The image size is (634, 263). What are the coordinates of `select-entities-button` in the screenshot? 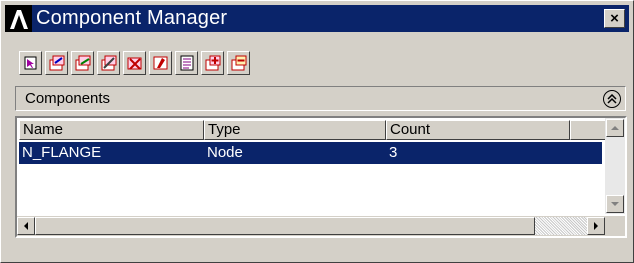 It's located at (30, 63).